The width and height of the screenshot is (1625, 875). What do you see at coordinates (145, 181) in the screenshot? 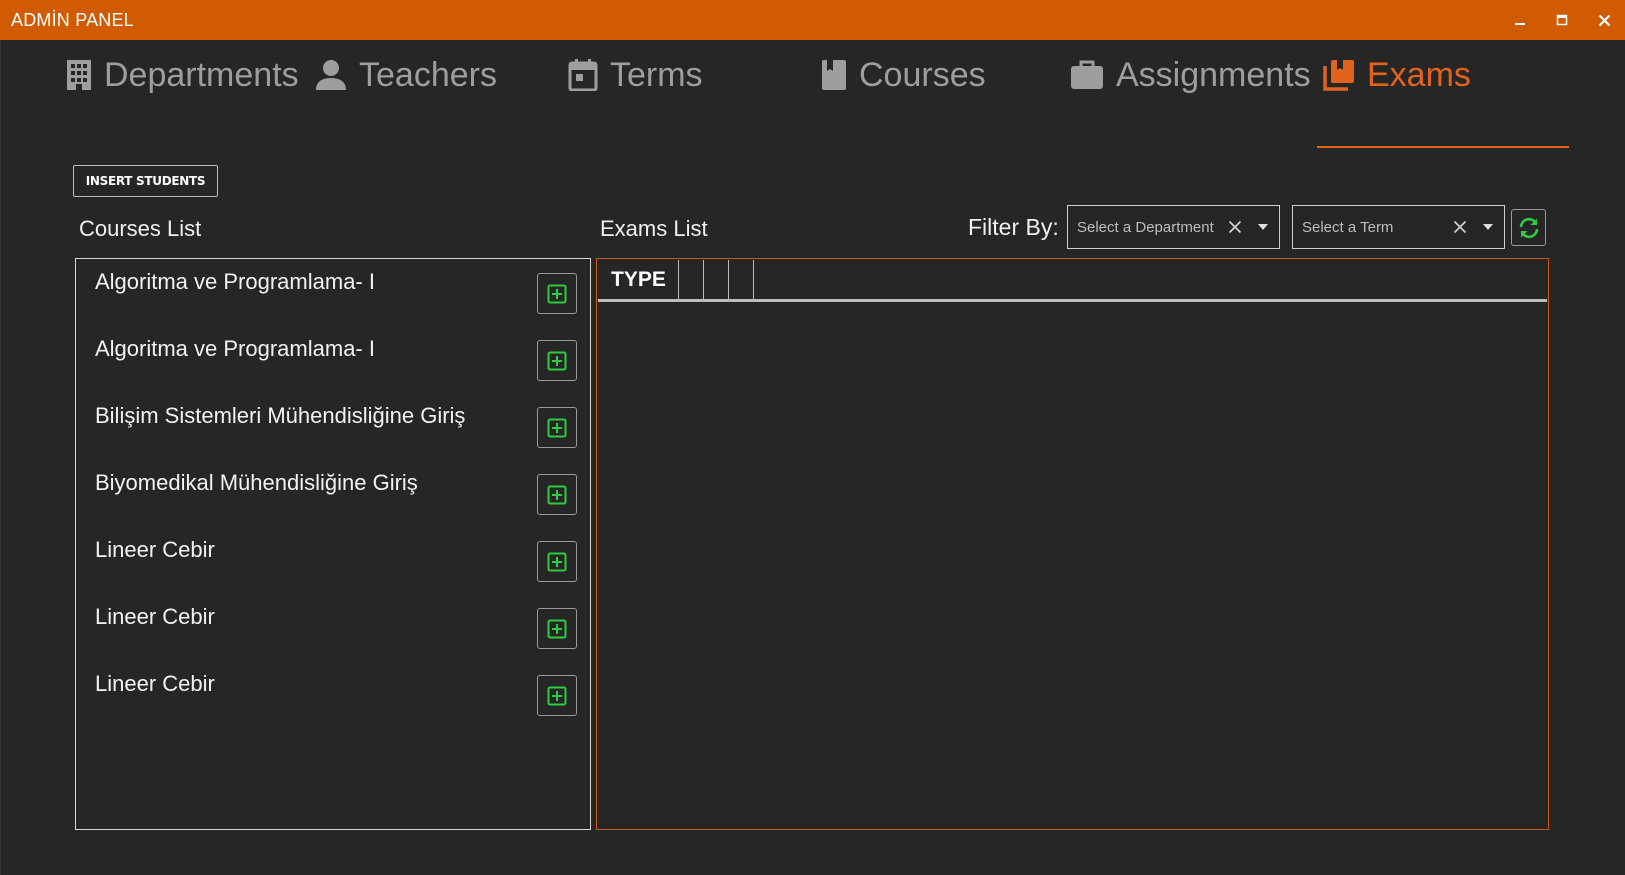
I see `insert-students-button: INSERT STUDENTS` at bounding box center [145, 181].